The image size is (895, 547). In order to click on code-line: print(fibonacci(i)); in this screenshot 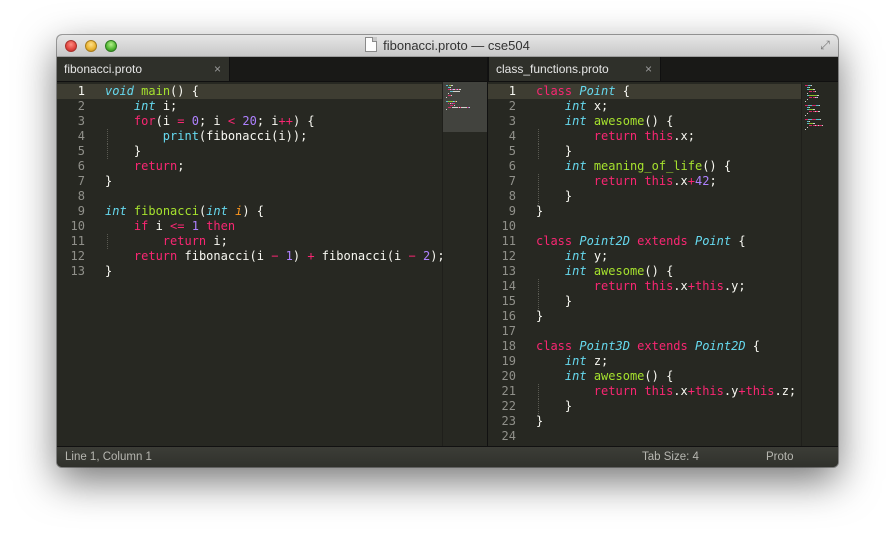, I will do `click(206, 136)`.